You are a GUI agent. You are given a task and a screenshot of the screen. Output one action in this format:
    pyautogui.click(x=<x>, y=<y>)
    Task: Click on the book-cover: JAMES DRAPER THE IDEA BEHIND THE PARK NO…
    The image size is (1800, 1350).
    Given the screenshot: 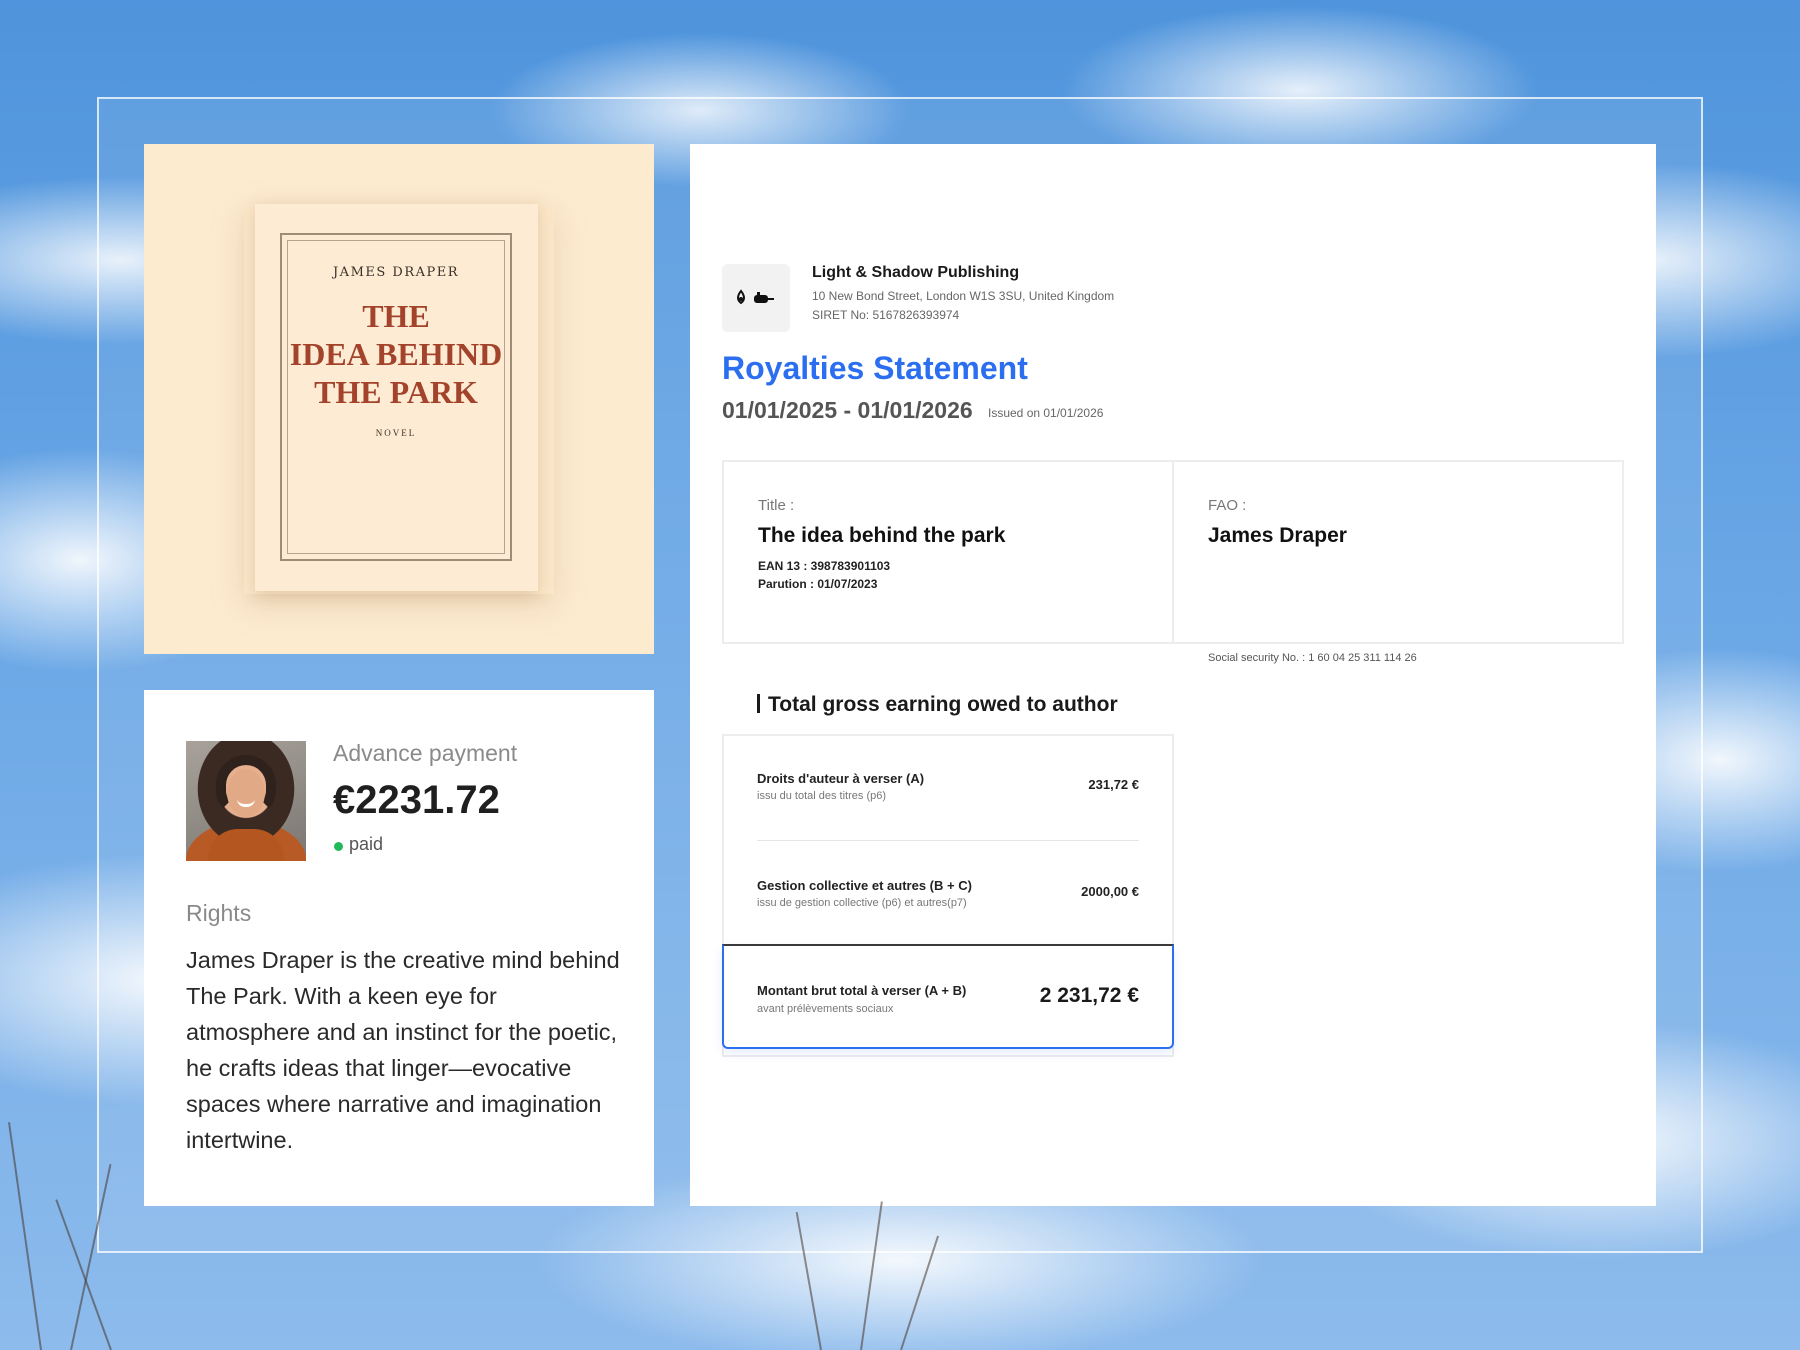 What is the action you would take?
    pyautogui.click(x=396, y=397)
    